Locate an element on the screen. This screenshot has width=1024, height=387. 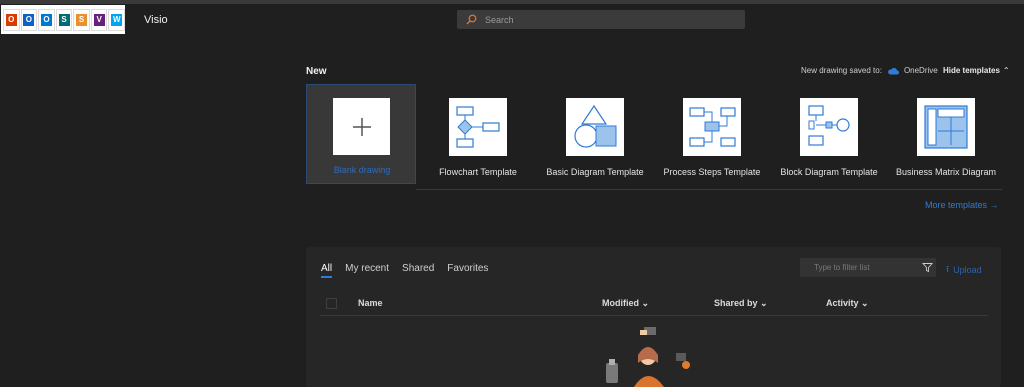
onedrive-icon is located at coordinates (893, 70).